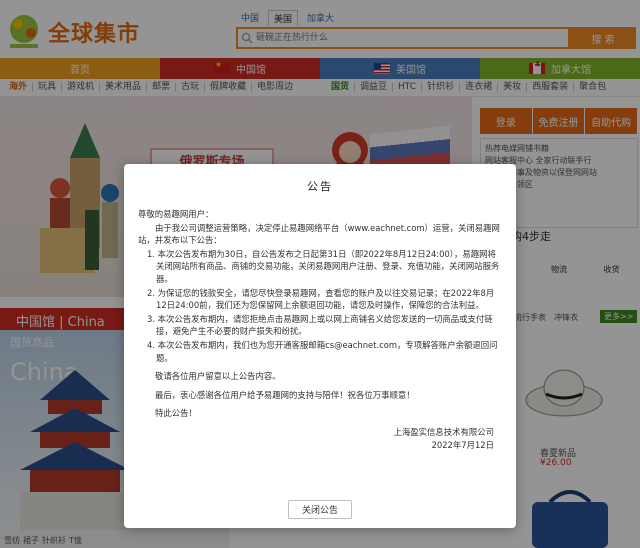 The width and height of the screenshot is (640, 548). What do you see at coordinates (176, 214) in the screenshot?
I see `modal-greeting: 尊敬的易趣网用户：` at bounding box center [176, 214].